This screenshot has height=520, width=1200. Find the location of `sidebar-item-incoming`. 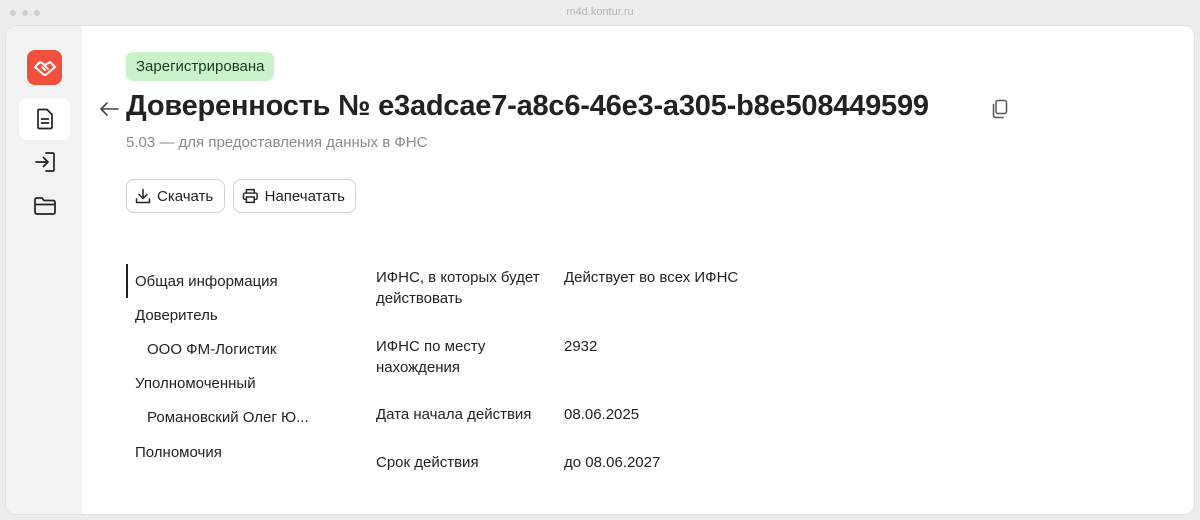

sidebar-item-incoming is located at coordinates (44, 162).